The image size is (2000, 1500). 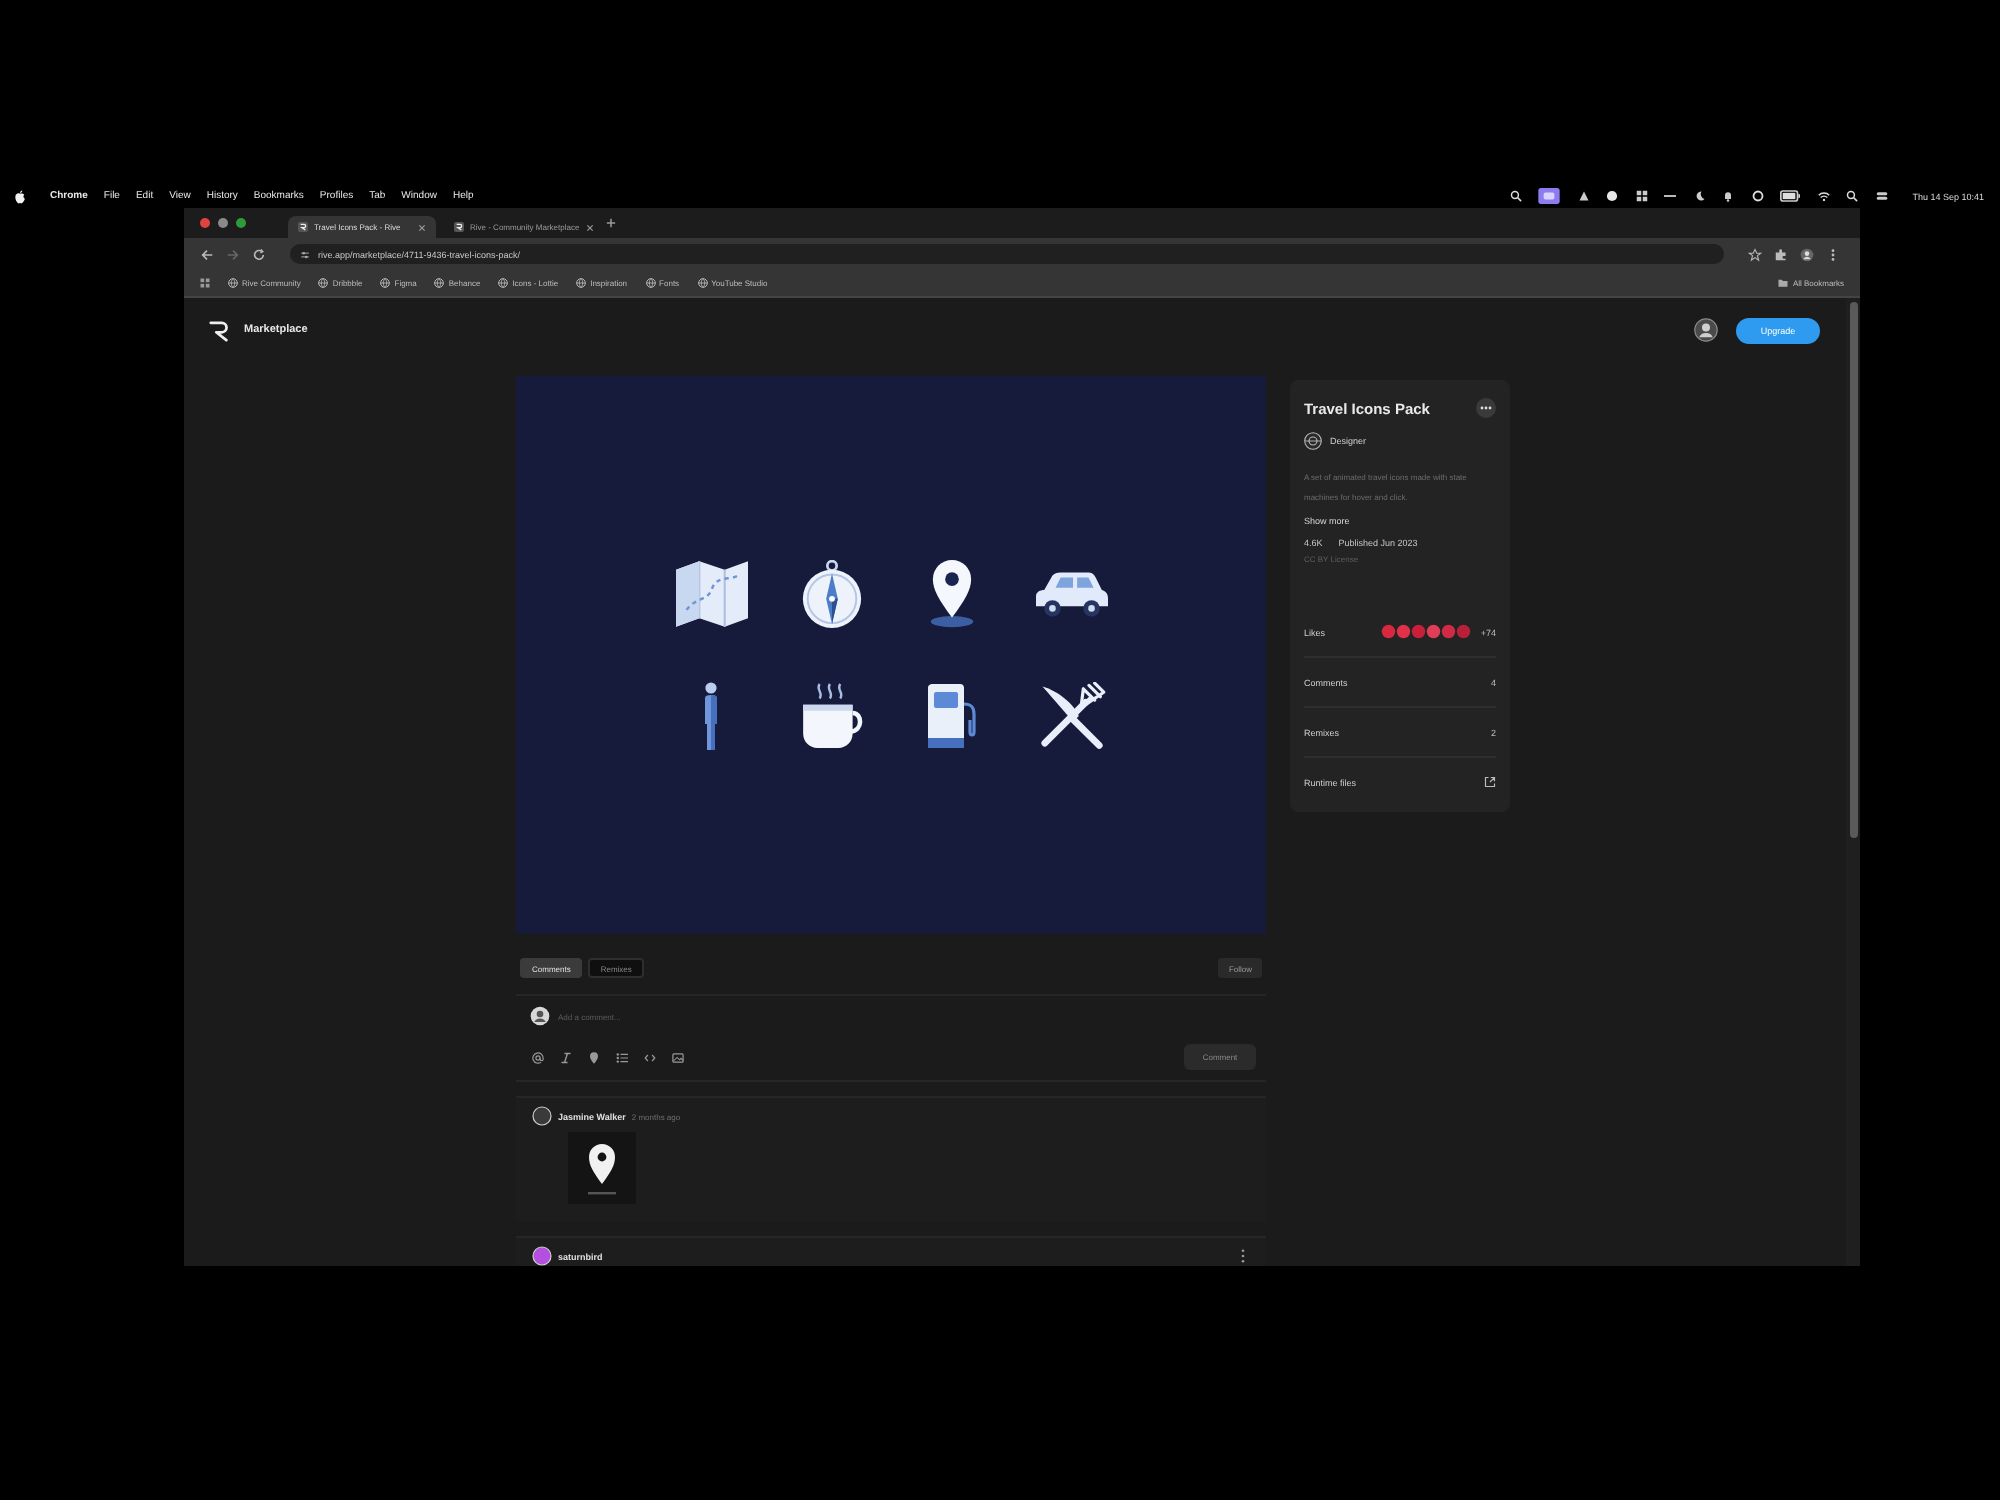 I want to click on logo-icon, so click(x=219, y=330).